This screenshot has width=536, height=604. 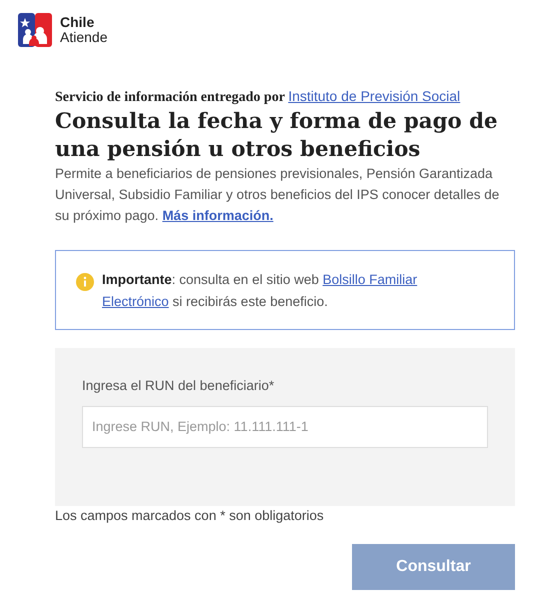 I want to click on link: Instituto de Previsión Social, so click(x=374, y=96).